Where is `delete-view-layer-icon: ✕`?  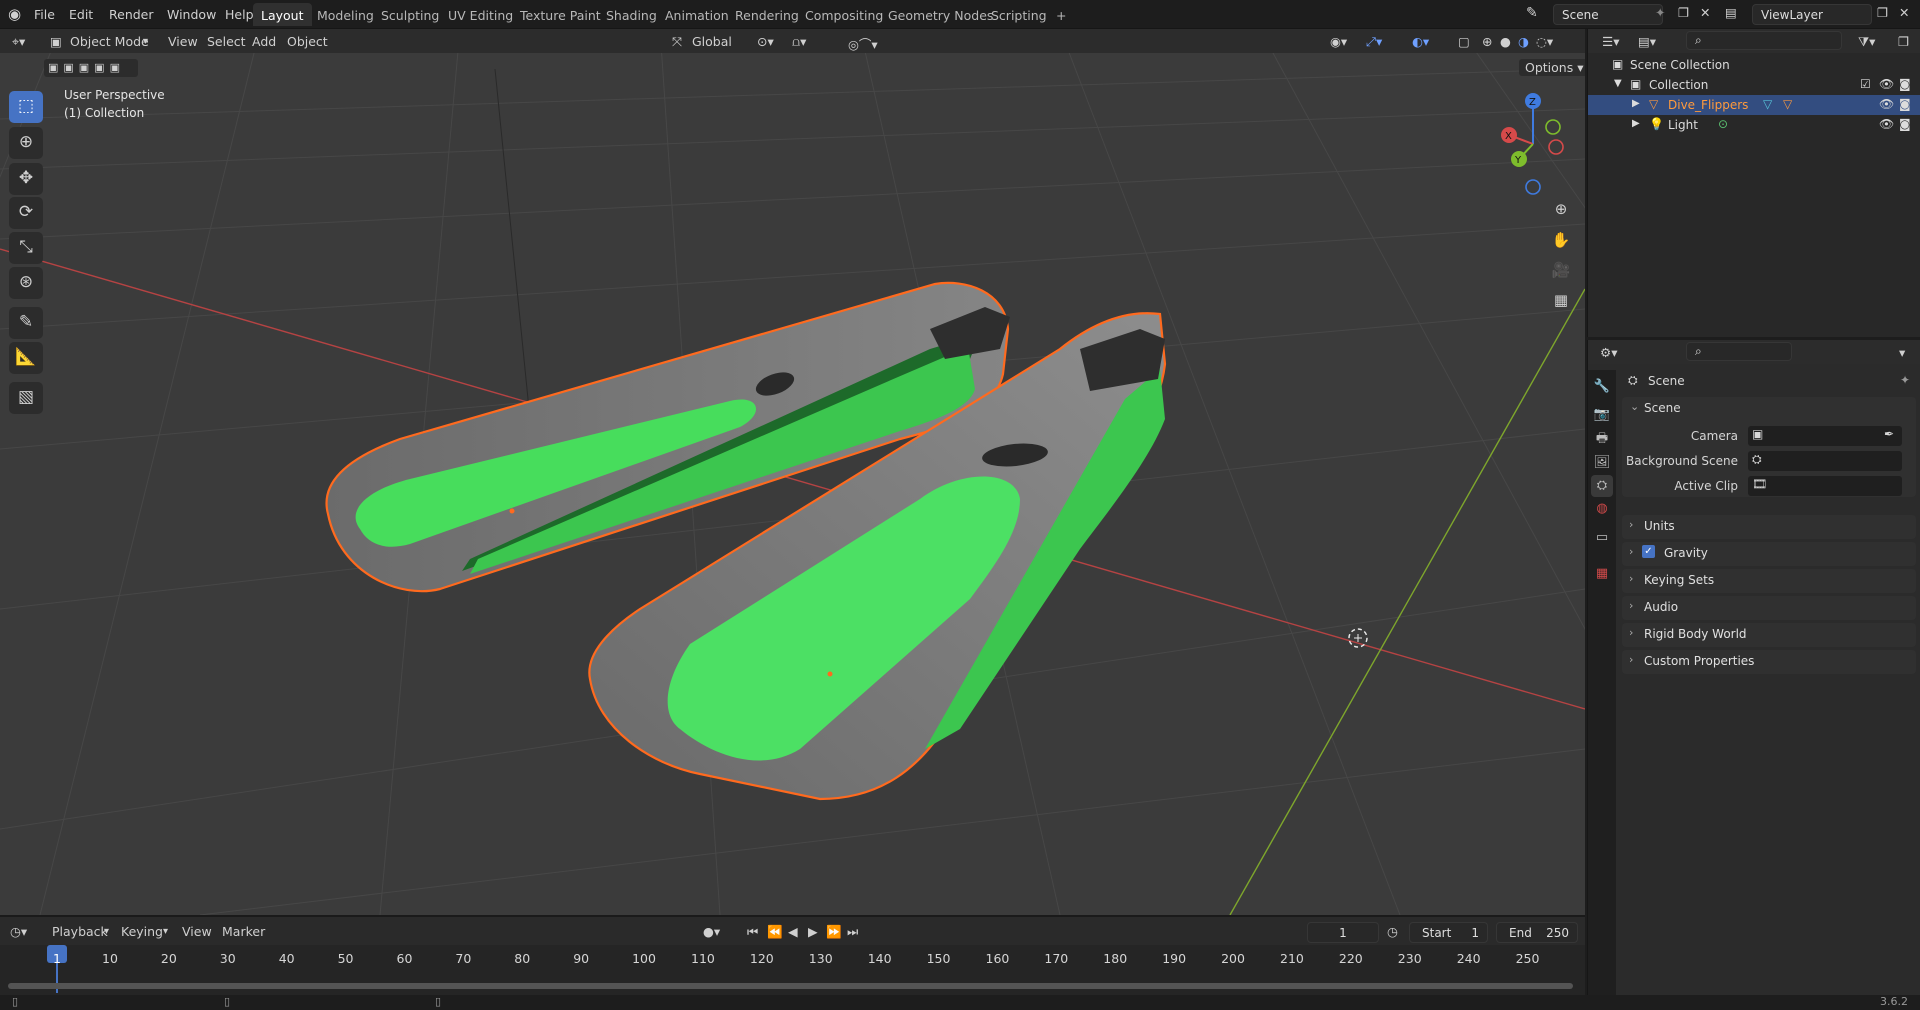
delete-view-layer-icon: ✕ is located at coordinates (1904, 12).